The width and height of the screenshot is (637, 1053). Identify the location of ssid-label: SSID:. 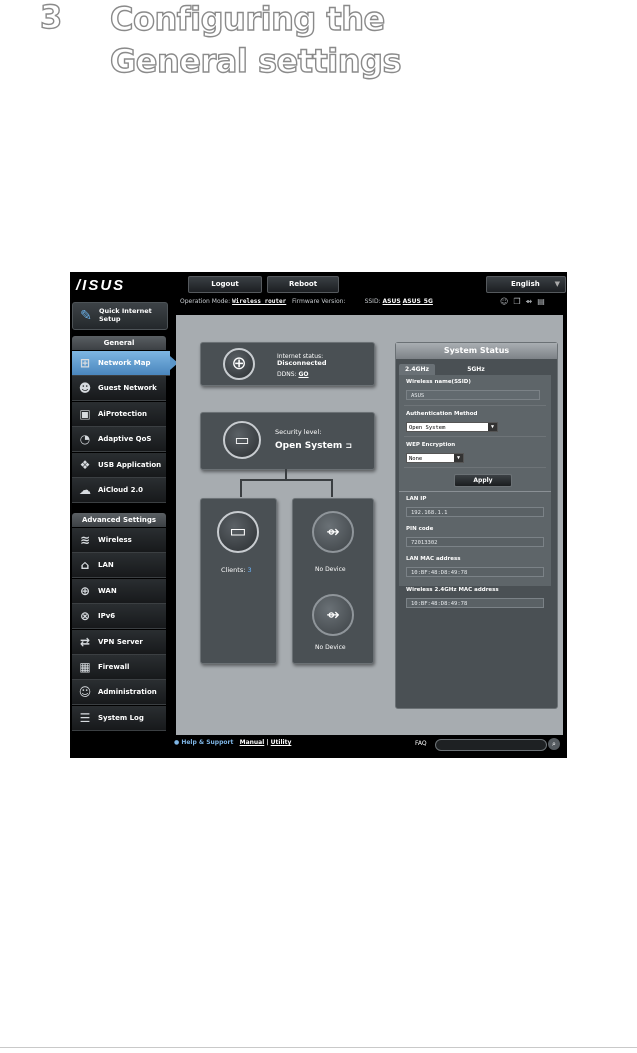
(372, 301).